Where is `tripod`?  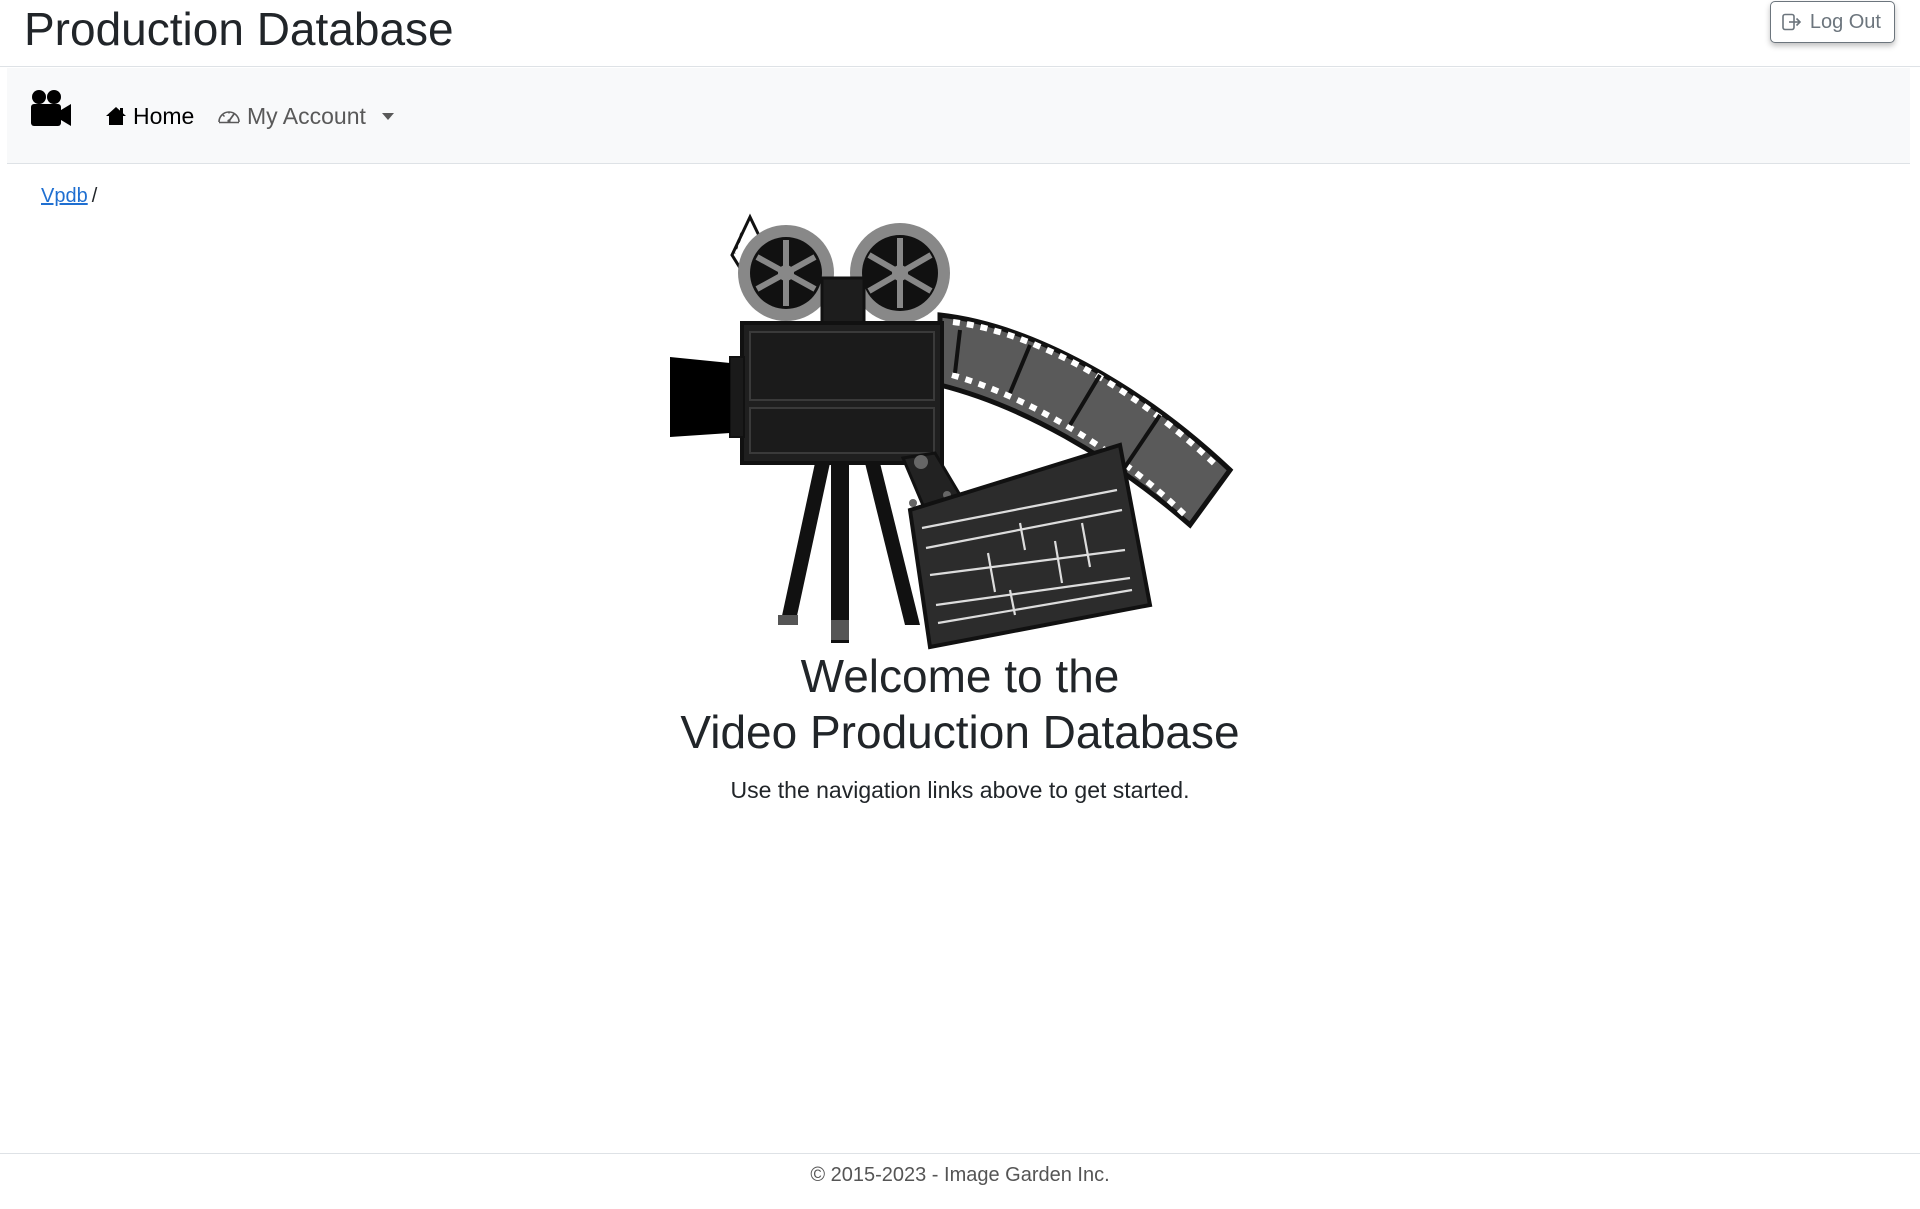 tripod is located at coordinates (849, 553).